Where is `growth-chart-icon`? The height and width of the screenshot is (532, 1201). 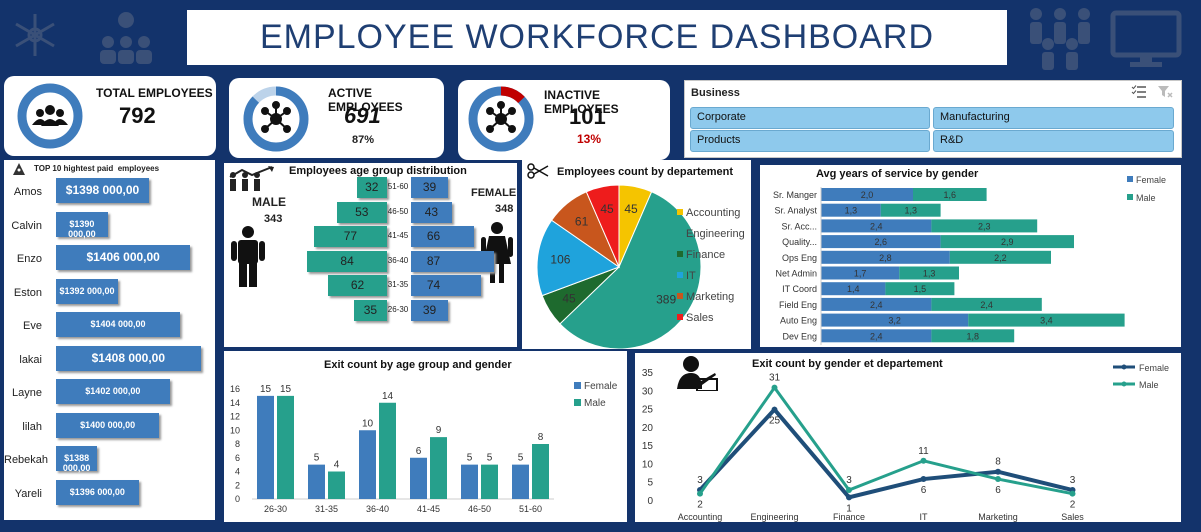 growth-chart-icon is located at coordinates (251, 178).